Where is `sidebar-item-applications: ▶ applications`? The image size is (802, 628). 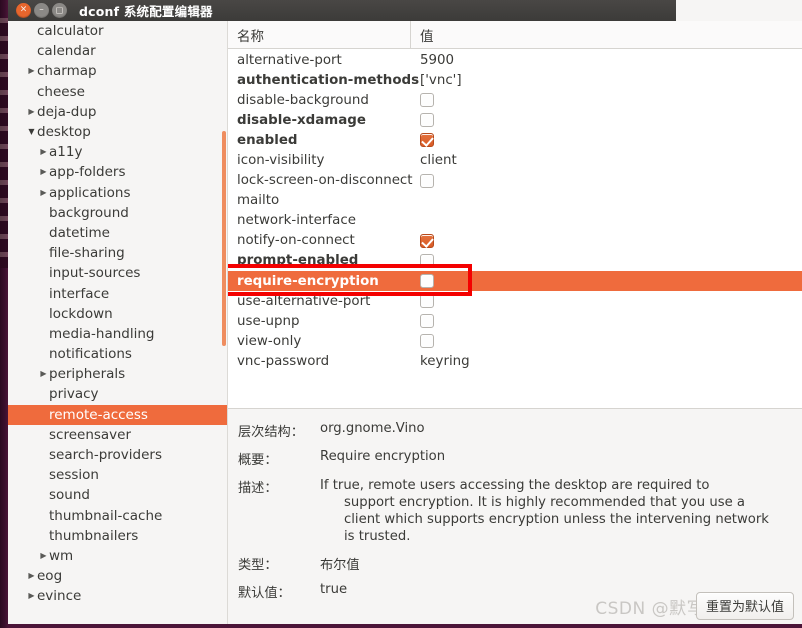 sidebar-item-applications: ▶ applications is located at coordinates (117, 193).